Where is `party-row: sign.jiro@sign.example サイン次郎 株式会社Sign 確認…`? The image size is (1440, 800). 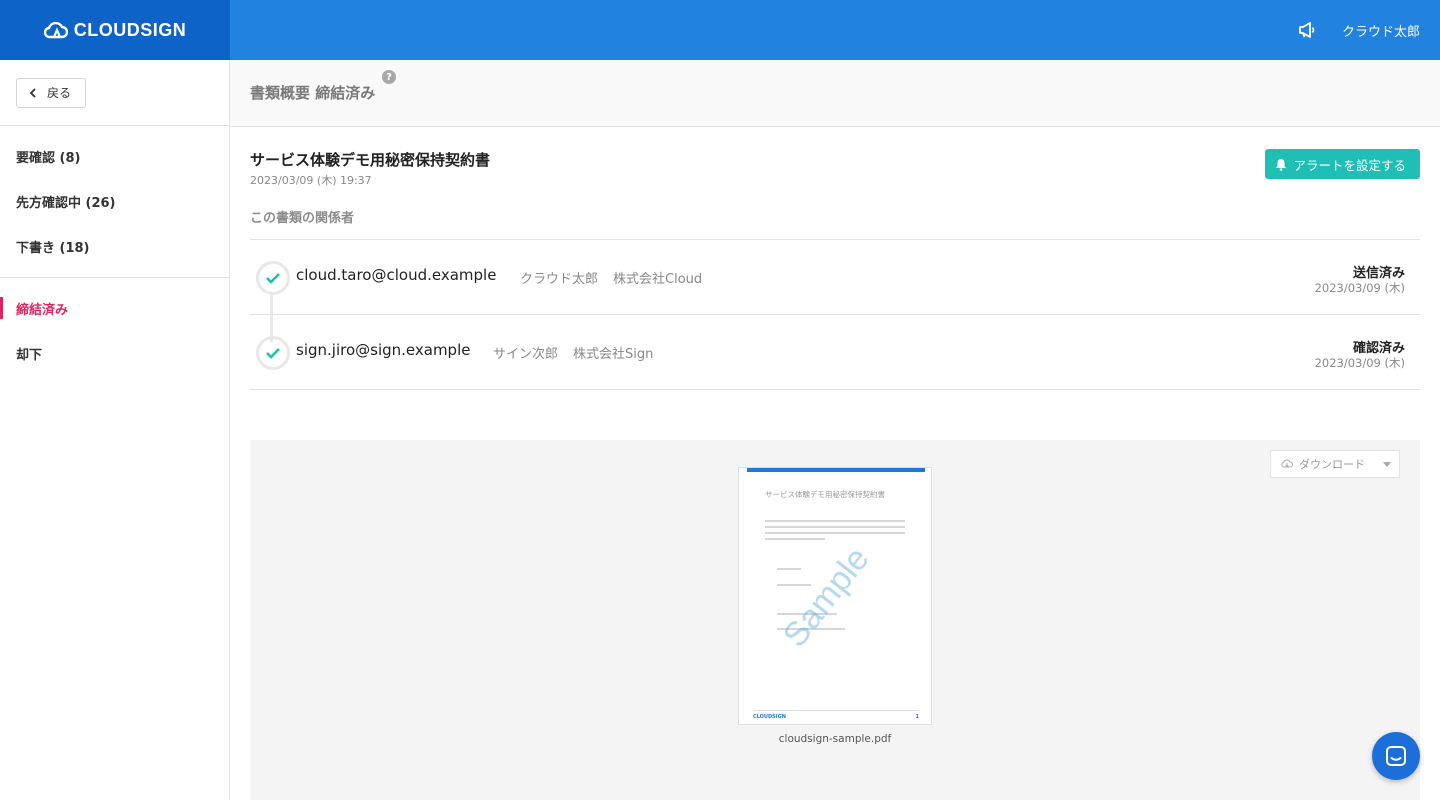
party-row: sign.jiro@sign.example サイン次郎 株式会社Sign 確認… is located at coordinates (835, 352).